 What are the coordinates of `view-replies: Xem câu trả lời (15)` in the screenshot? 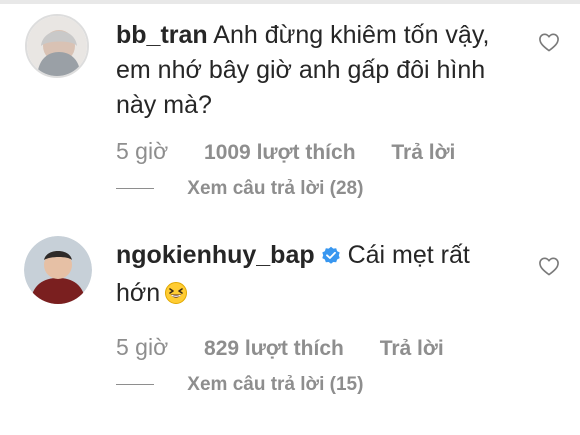 It's located at (239, 385).